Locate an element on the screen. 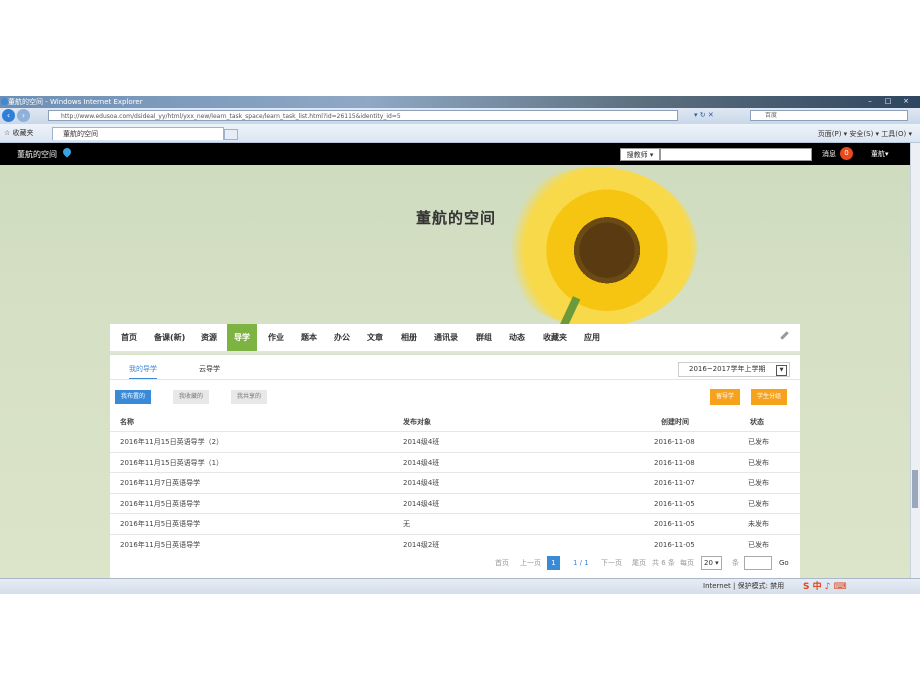 The width and height of the screenshot is (920, 690). nav-item-13: 应用 is located at coordinates (592, 337).